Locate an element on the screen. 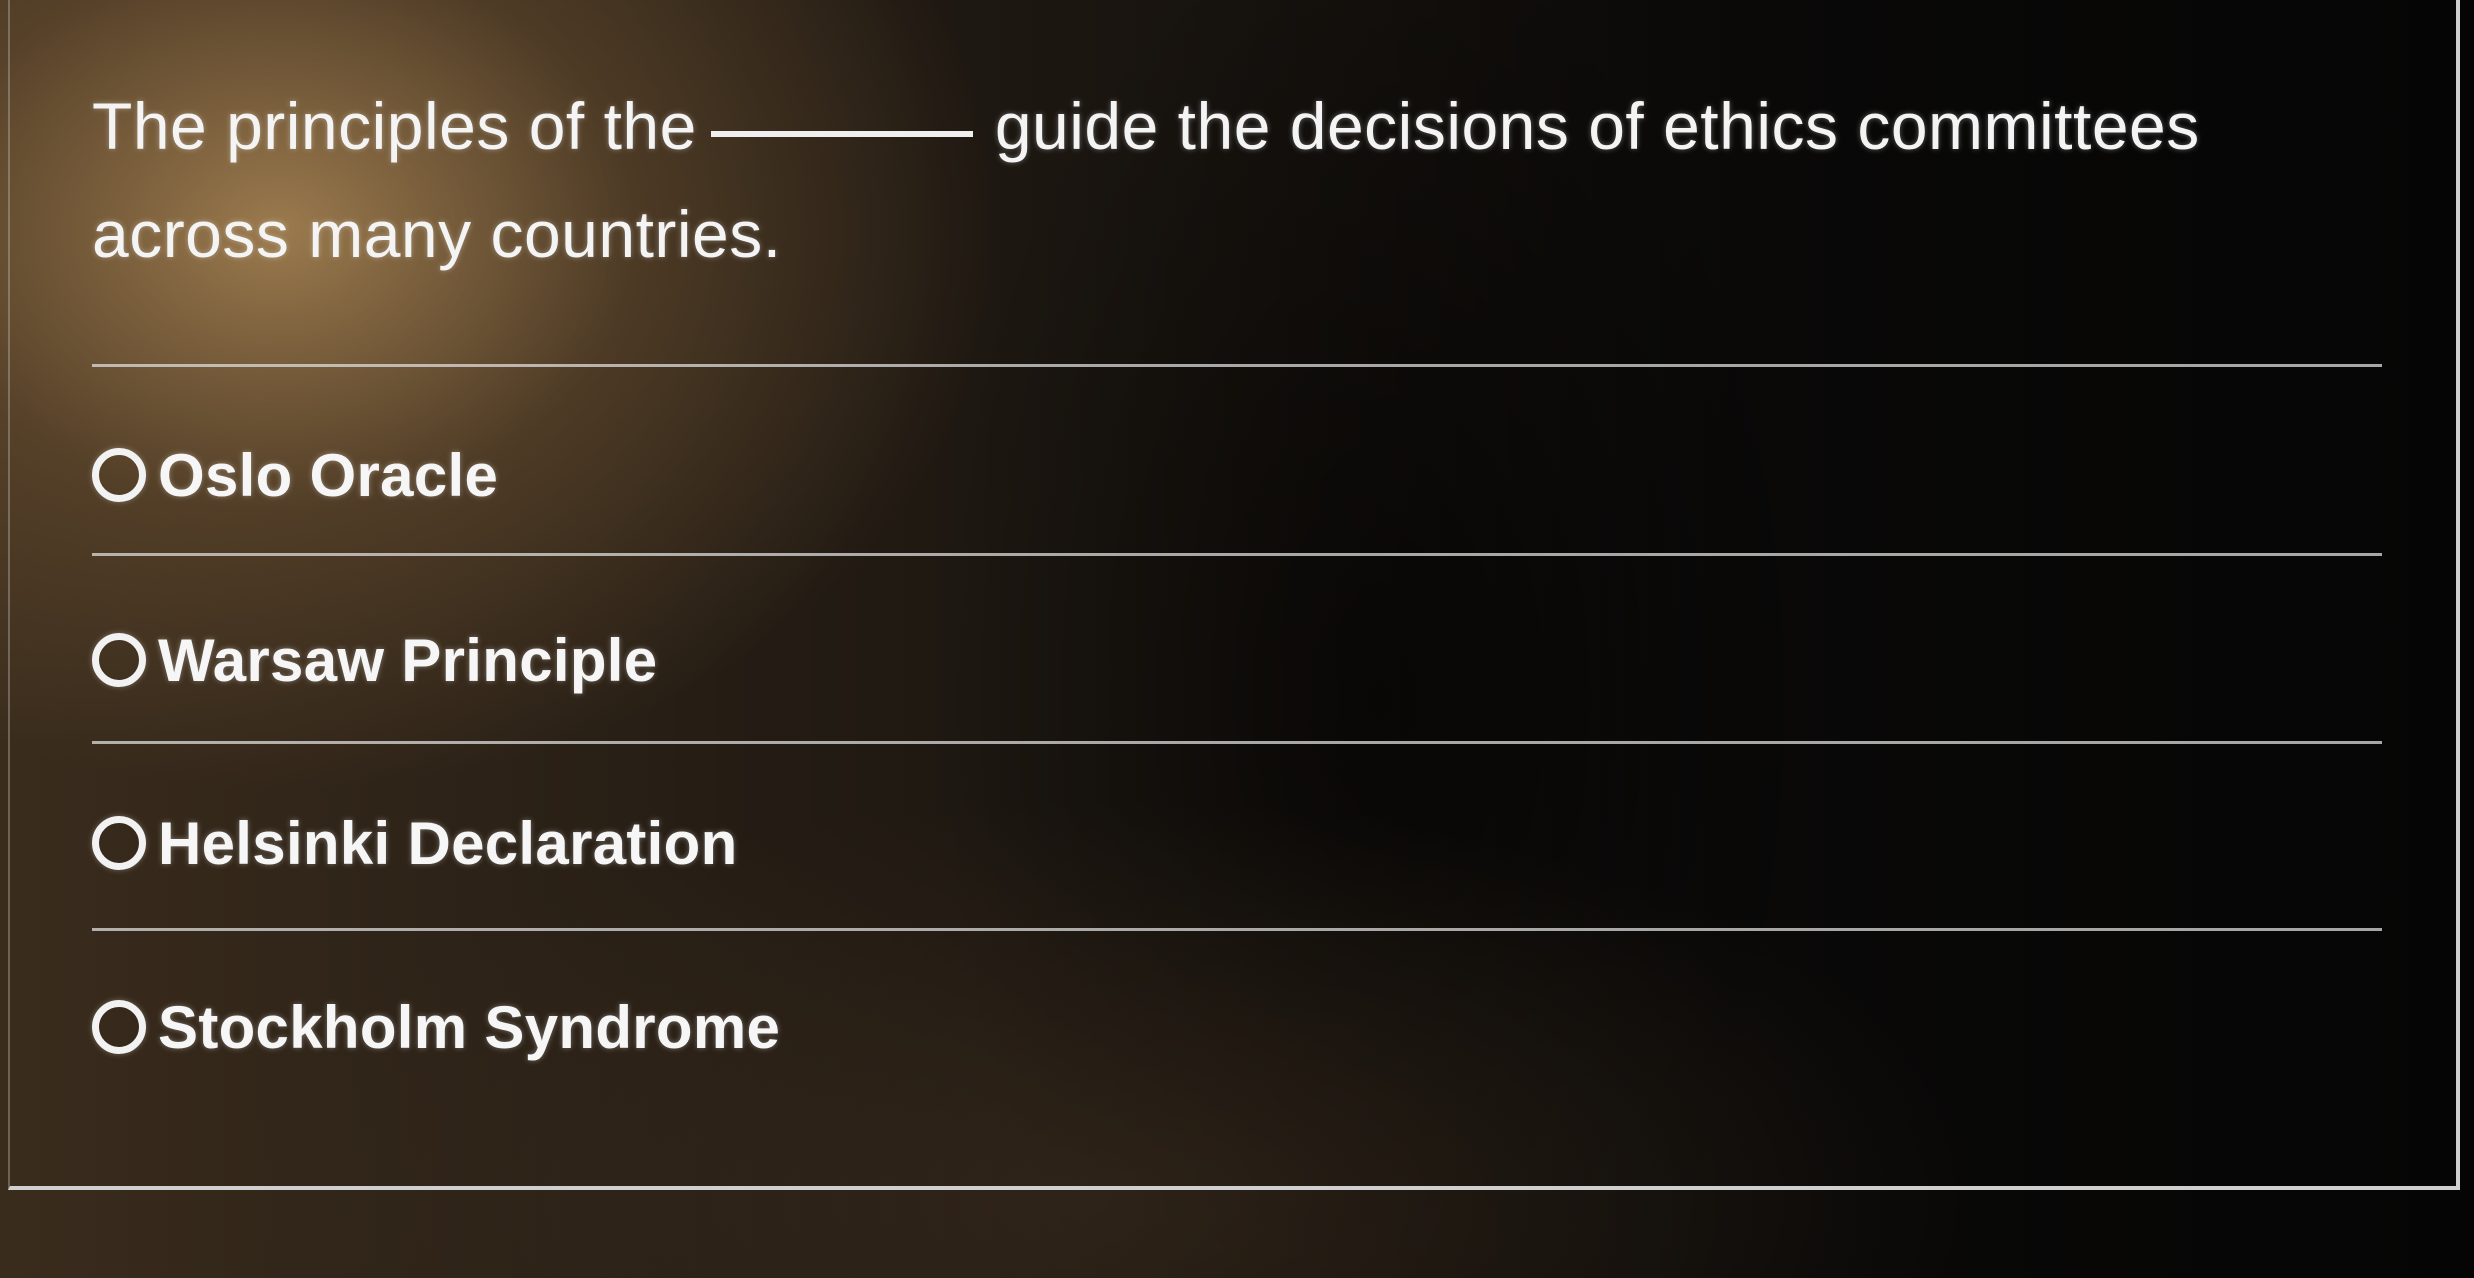 The height and width of the screenshot is (1278, 2474). option-warsaw-principle: Warsaw Principle is located at coordinates (374, 660).